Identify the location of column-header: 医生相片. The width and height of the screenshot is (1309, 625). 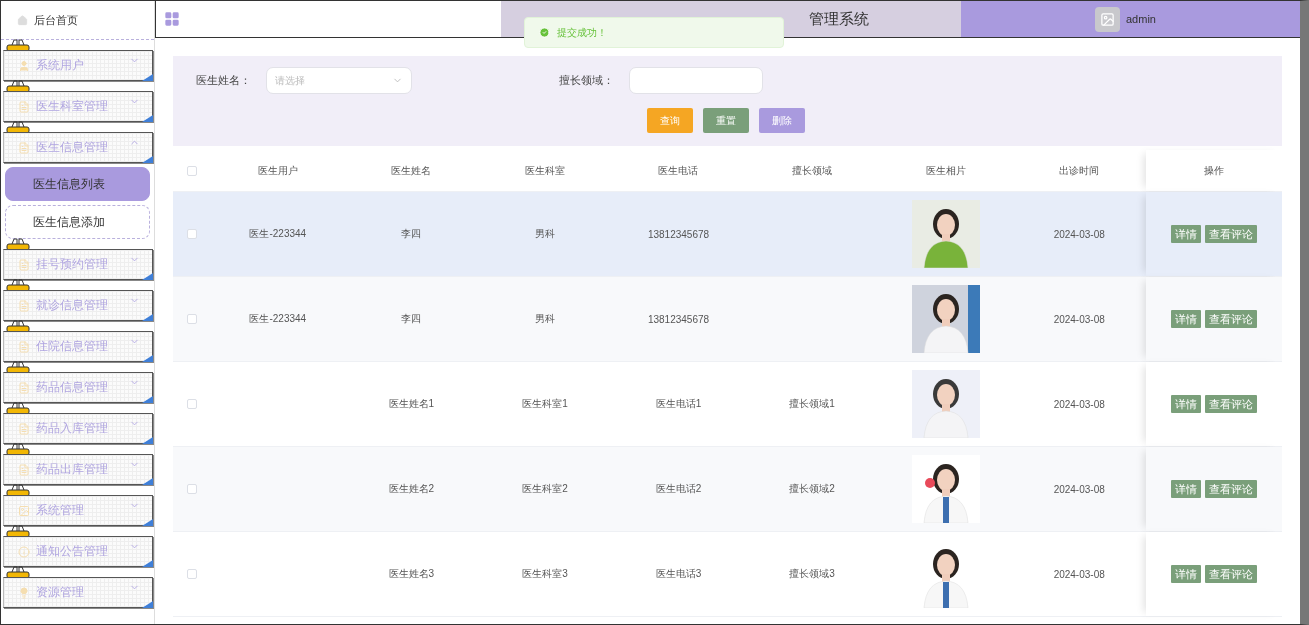
(945, 170).